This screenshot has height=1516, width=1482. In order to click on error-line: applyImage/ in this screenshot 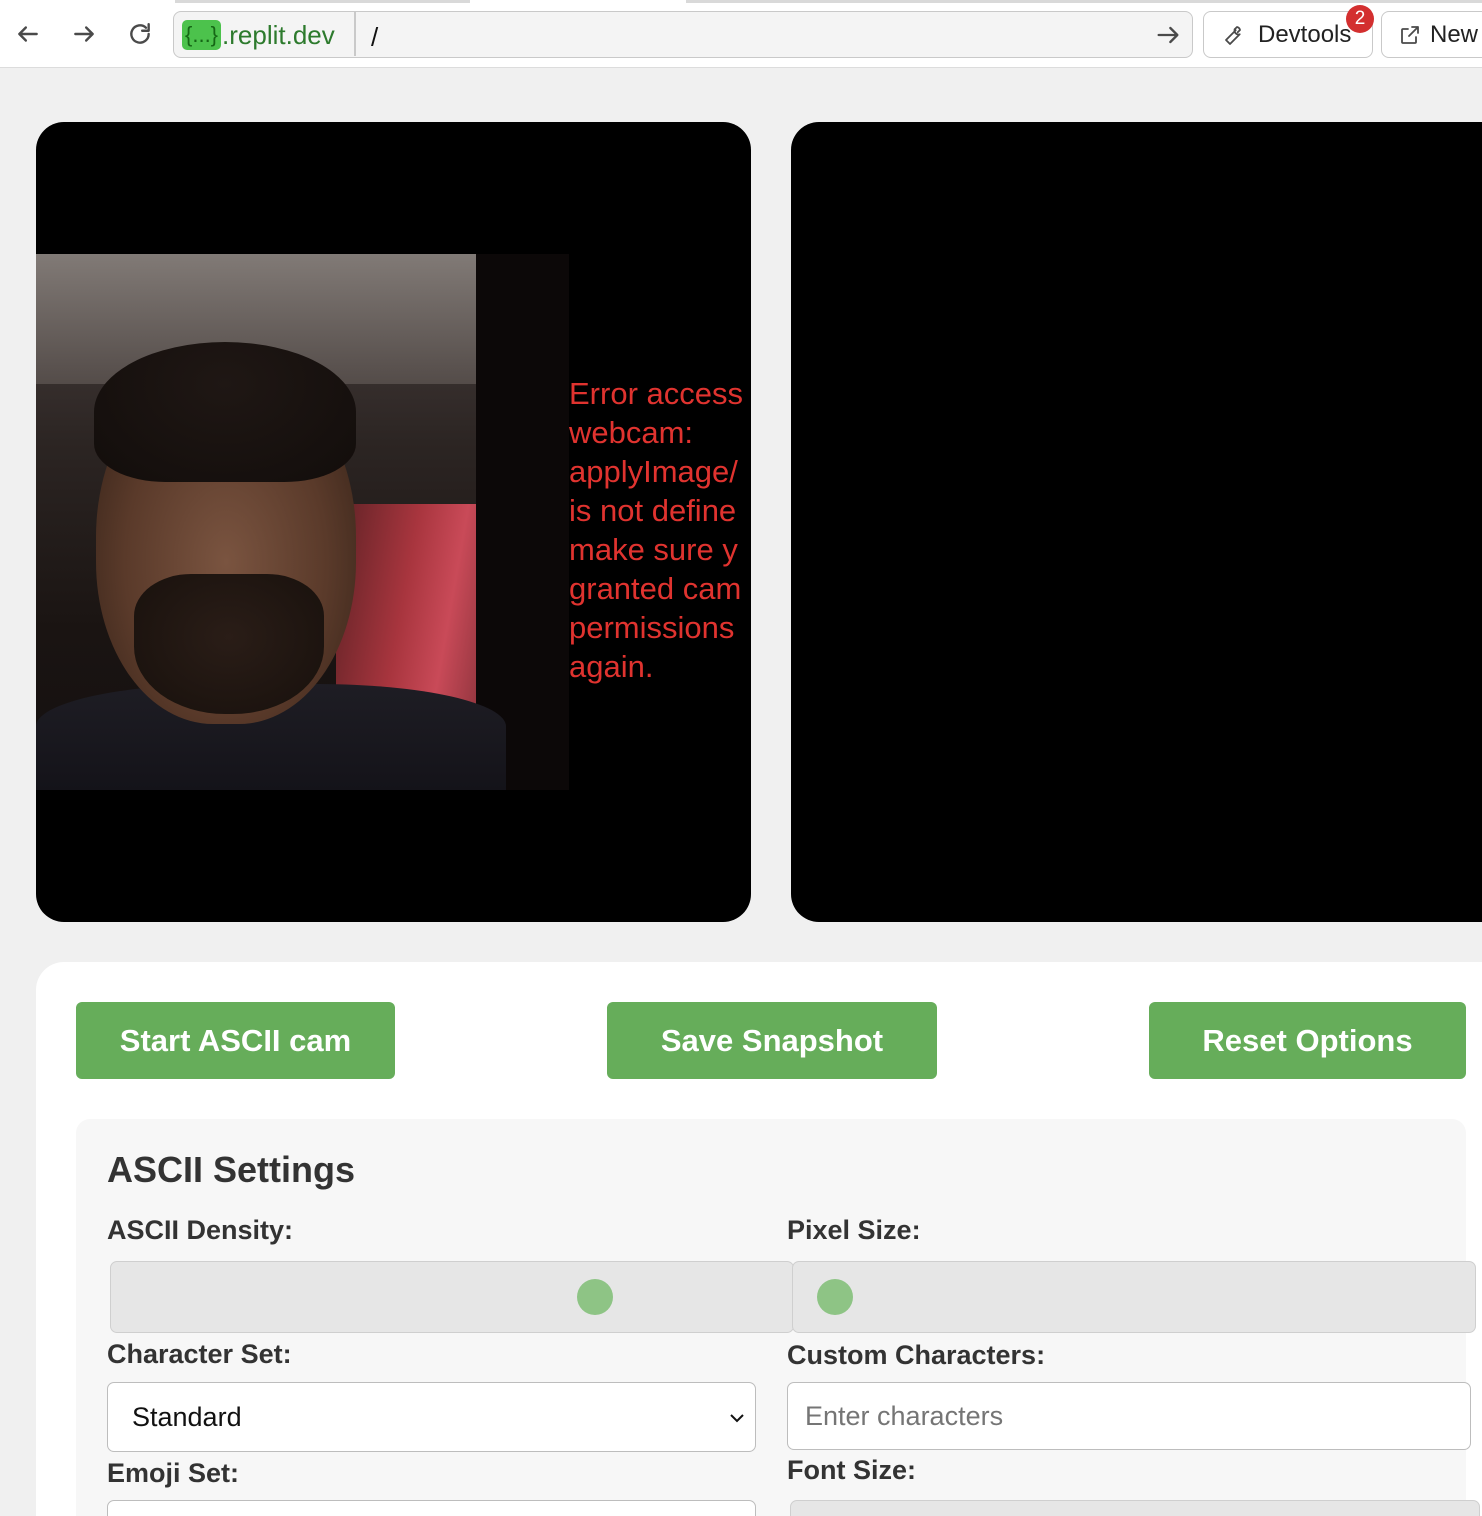, I will do `click(653, 471)`.